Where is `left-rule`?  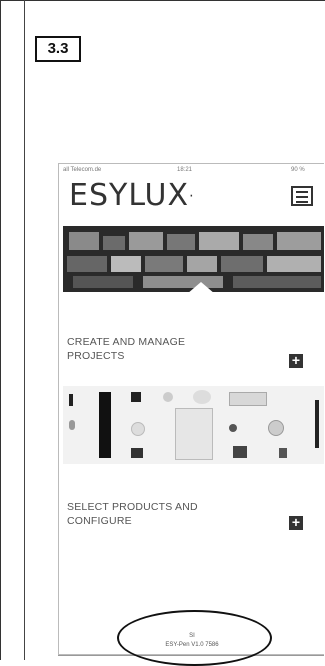 left-rule is located at coordinates (0, 330).